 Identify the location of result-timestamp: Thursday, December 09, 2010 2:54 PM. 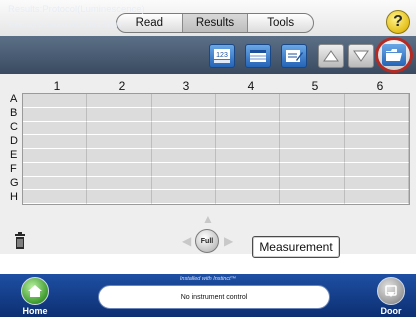
(65, 25).